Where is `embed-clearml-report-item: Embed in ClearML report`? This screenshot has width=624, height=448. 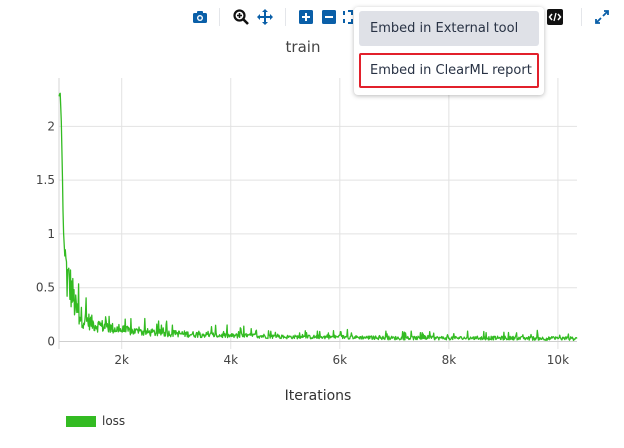
embed-clearml-report-item: Embed in ClearML report is located at coordinates (449, 70).